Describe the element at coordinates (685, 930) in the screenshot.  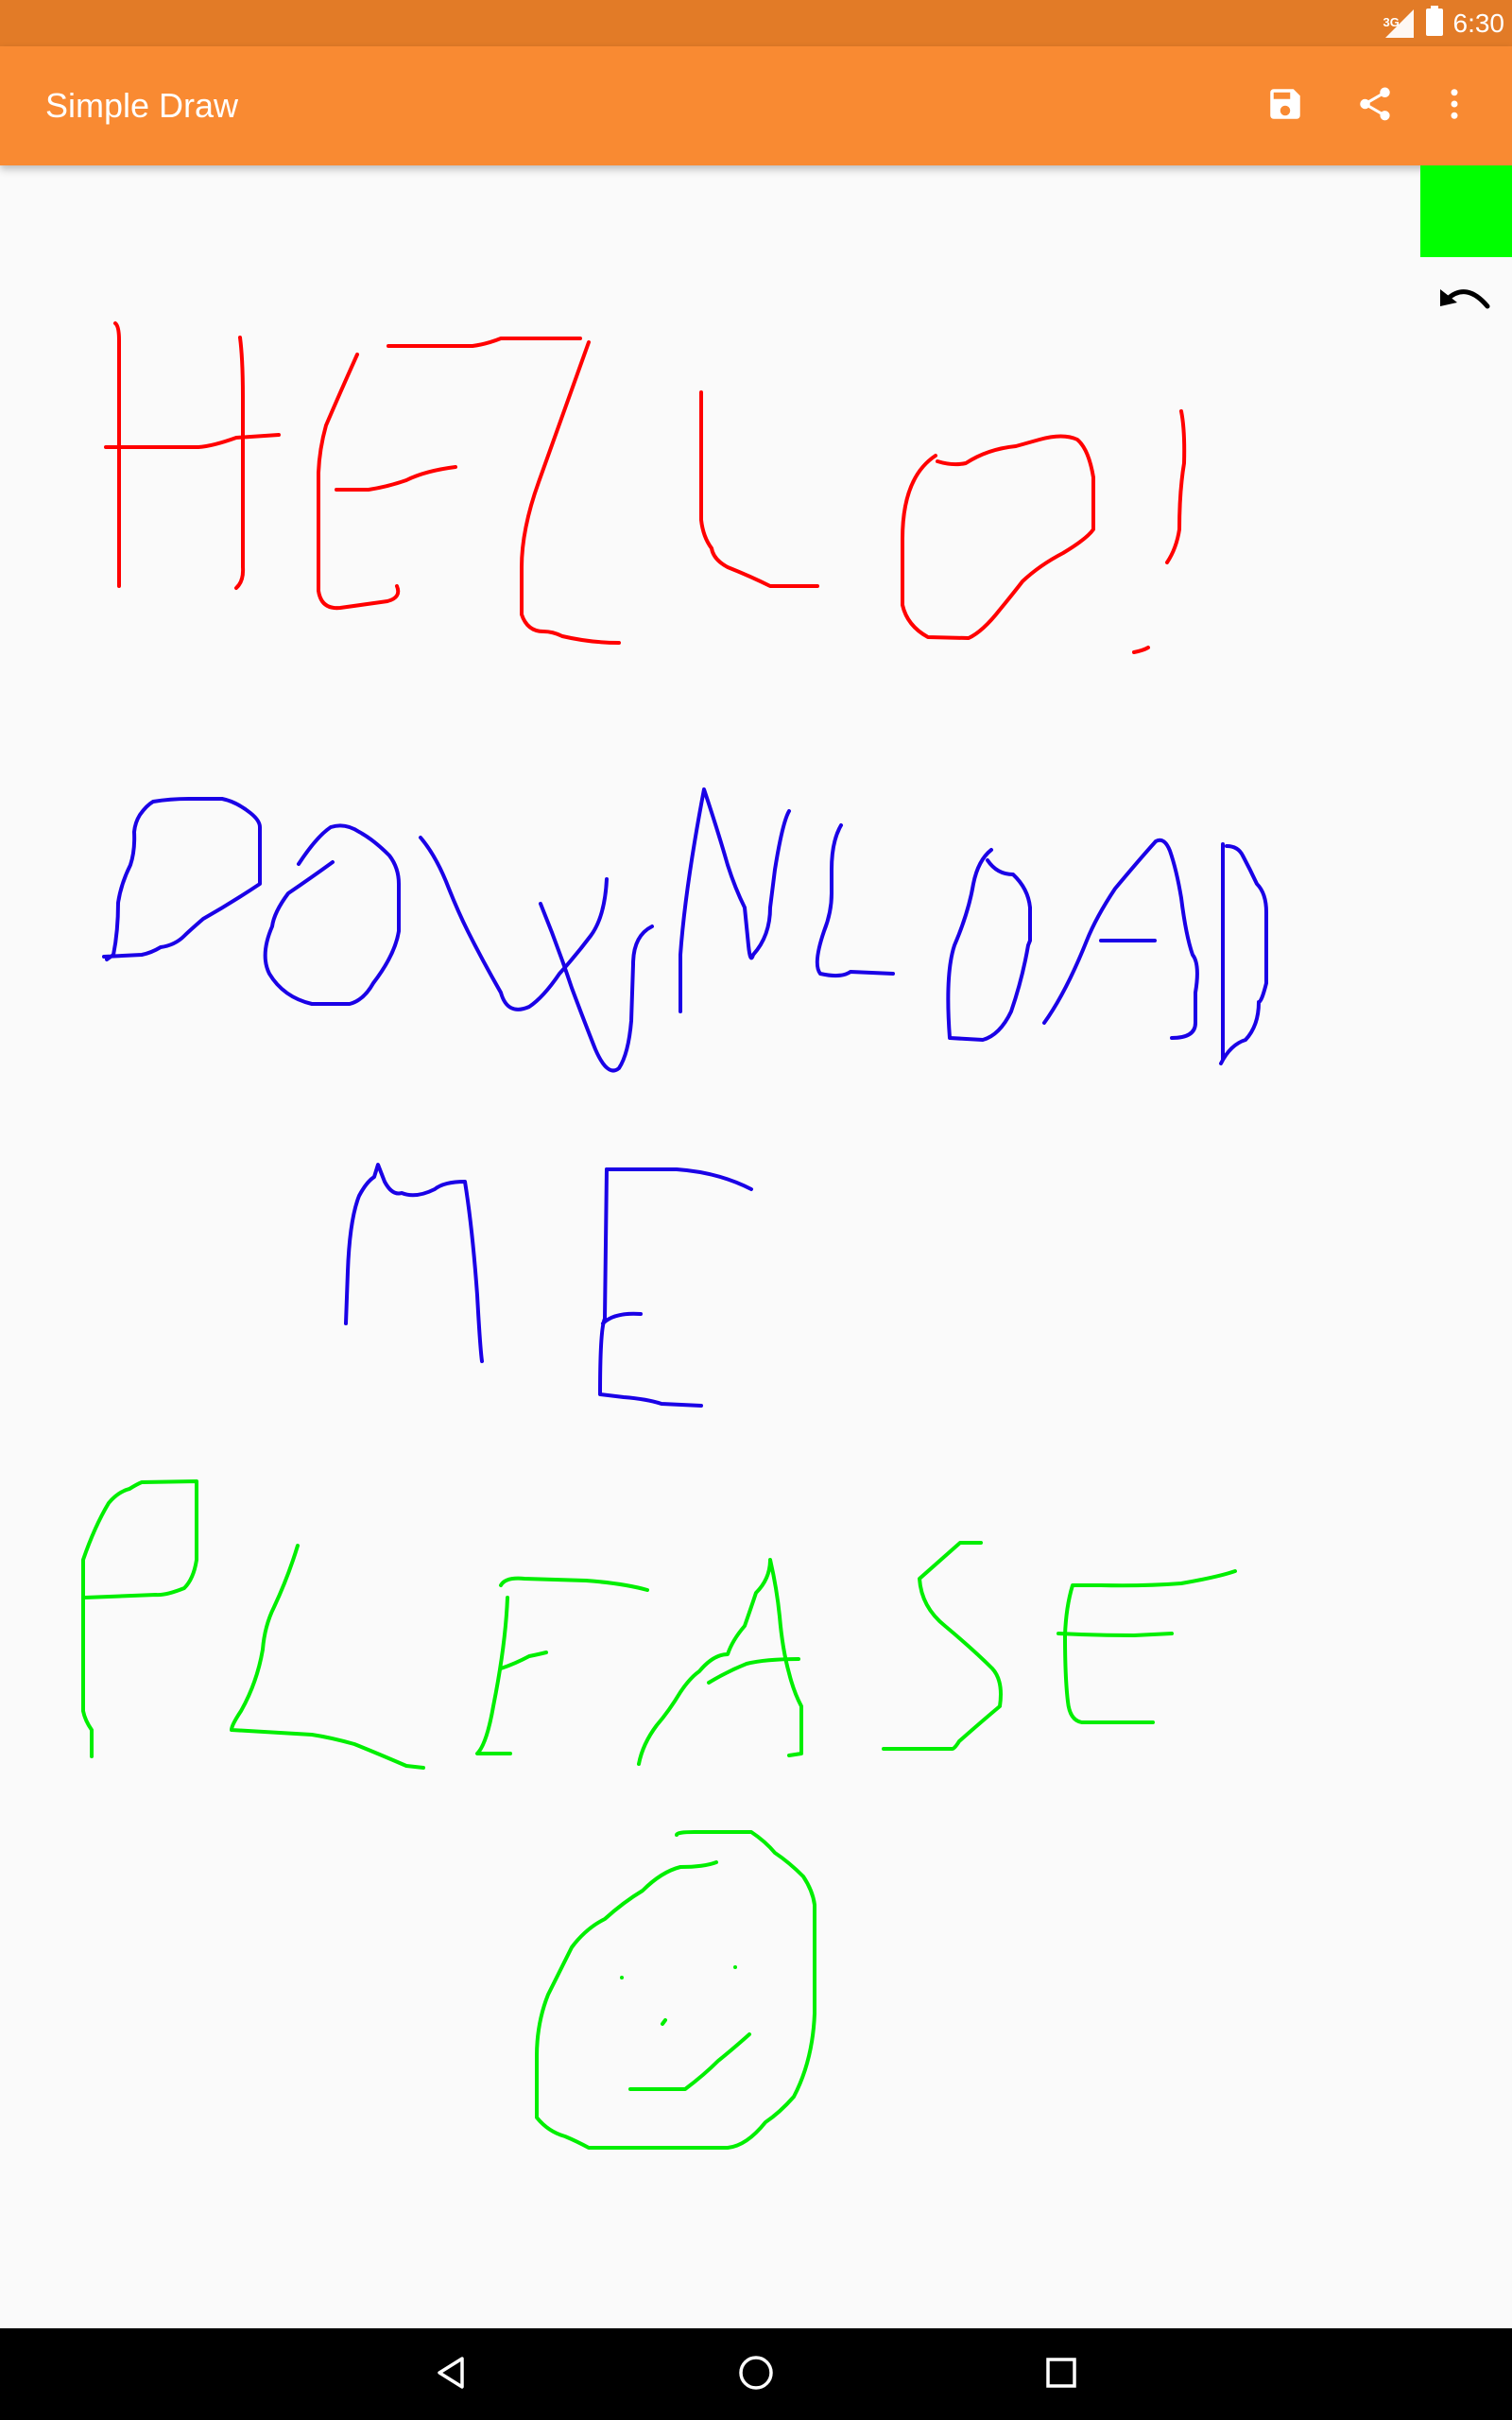
I see `stroke-download` at that location.